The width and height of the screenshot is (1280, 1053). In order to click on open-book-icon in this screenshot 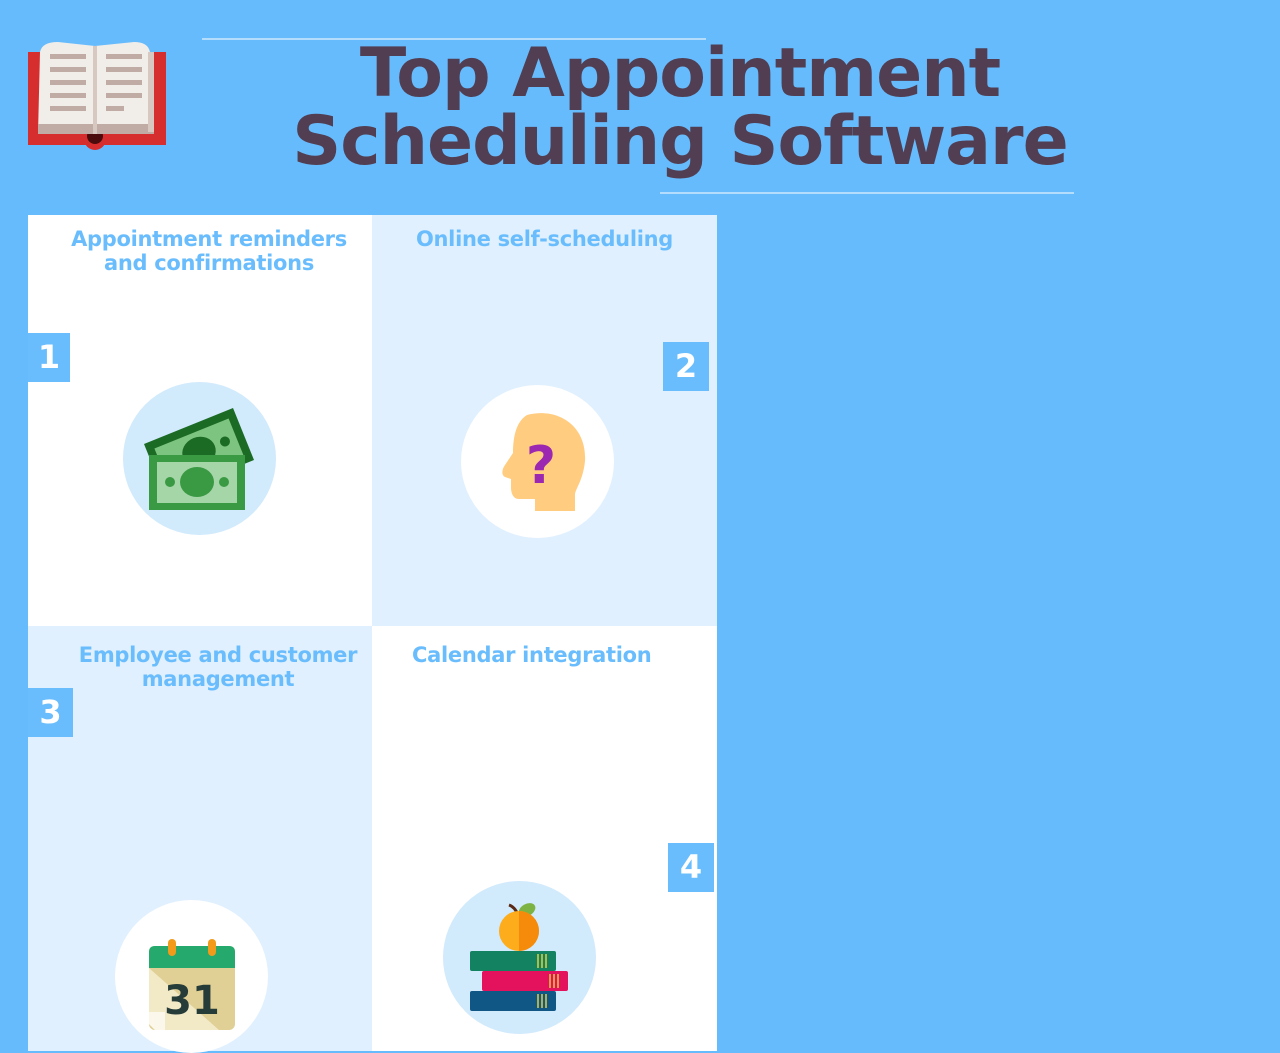, I will do `click(97, 98)`.